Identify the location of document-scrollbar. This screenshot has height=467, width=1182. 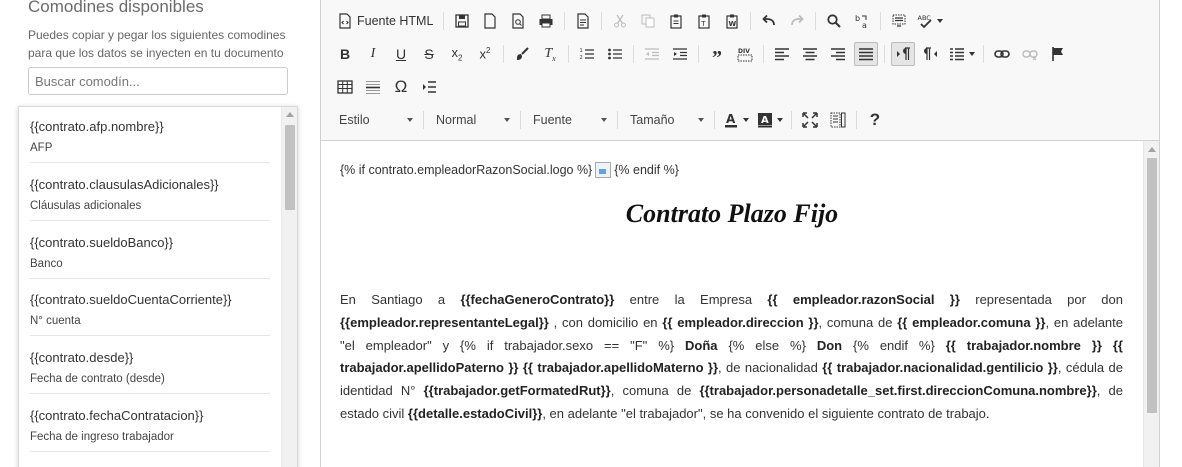
(1151, 304).